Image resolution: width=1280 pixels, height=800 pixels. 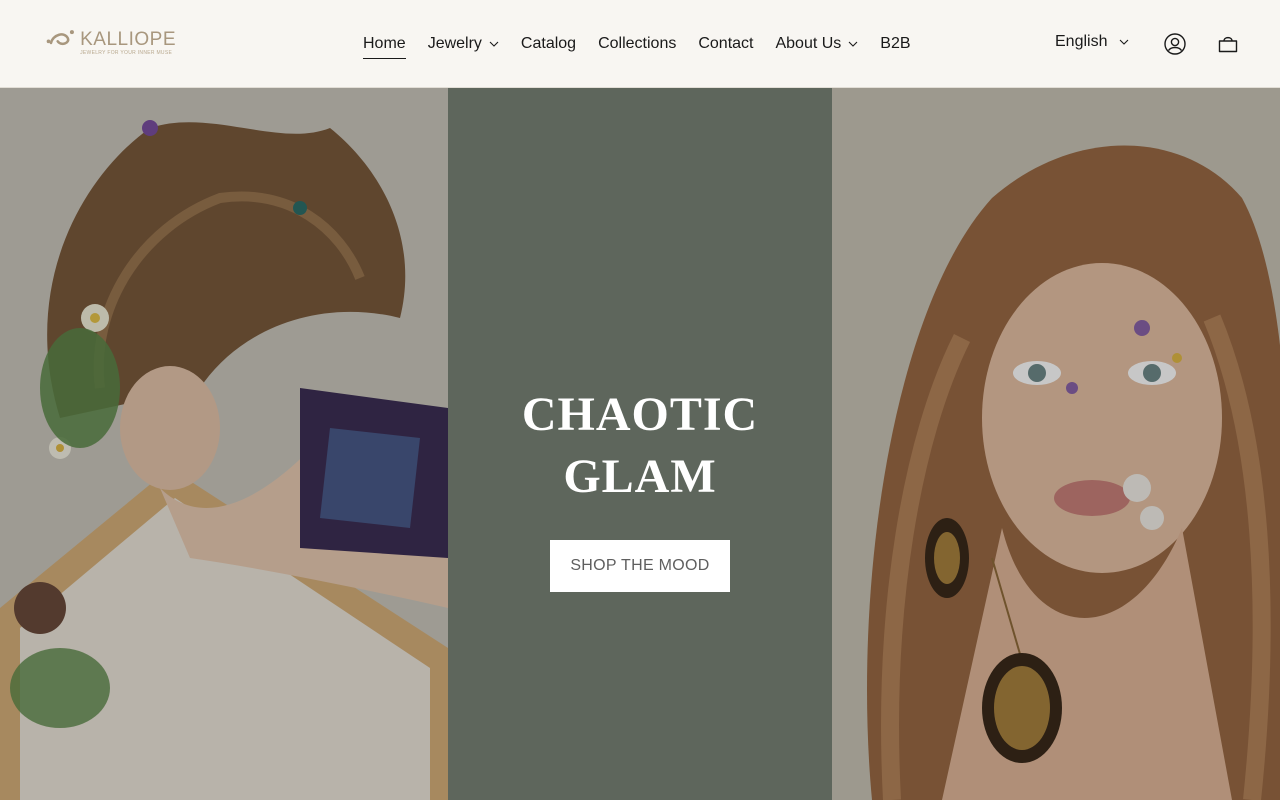 I want to click on nav-catalog-label: Catalog, so click(x=548, y=43).